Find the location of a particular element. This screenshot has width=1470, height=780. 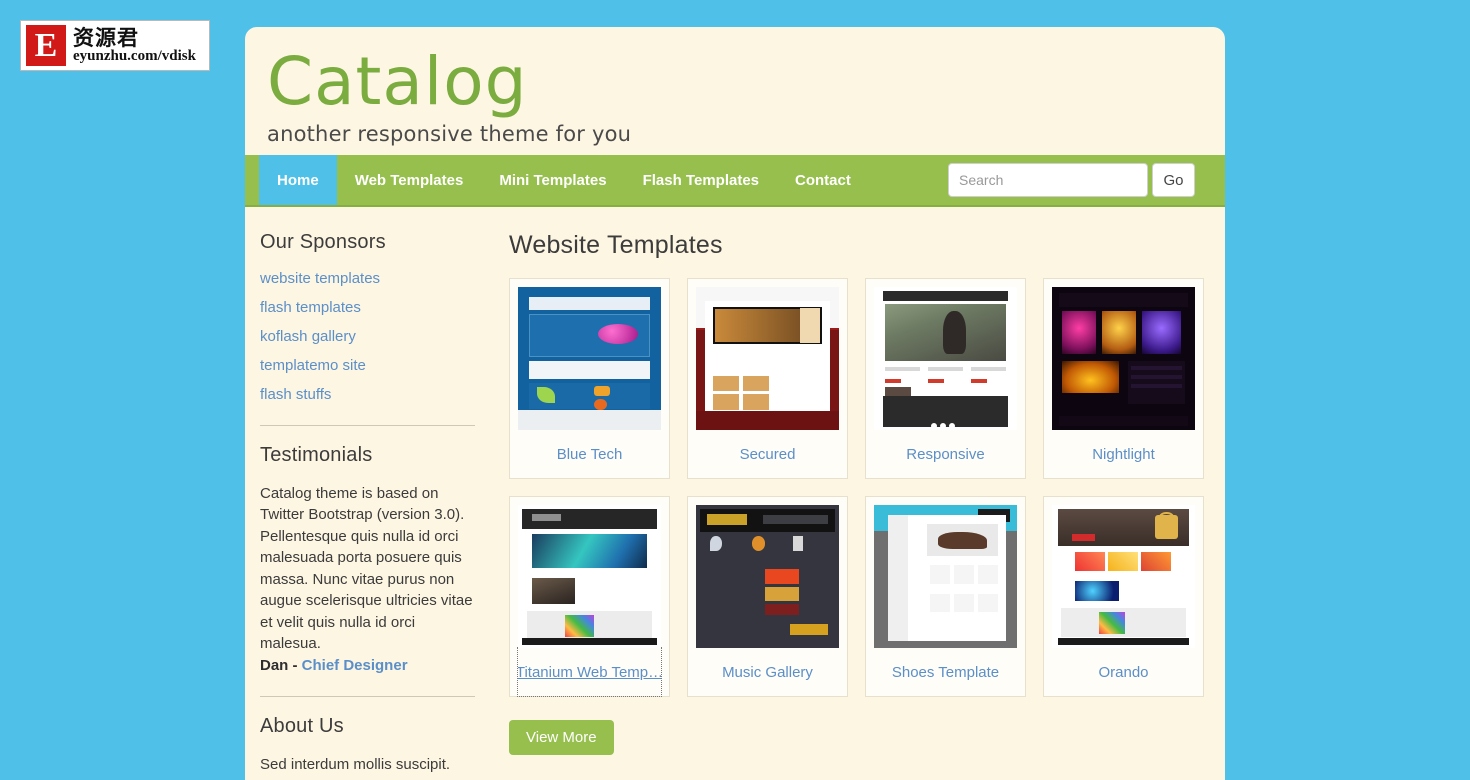

template-card-music-gallery: Music Gallery is located at coordinates (767, 596).